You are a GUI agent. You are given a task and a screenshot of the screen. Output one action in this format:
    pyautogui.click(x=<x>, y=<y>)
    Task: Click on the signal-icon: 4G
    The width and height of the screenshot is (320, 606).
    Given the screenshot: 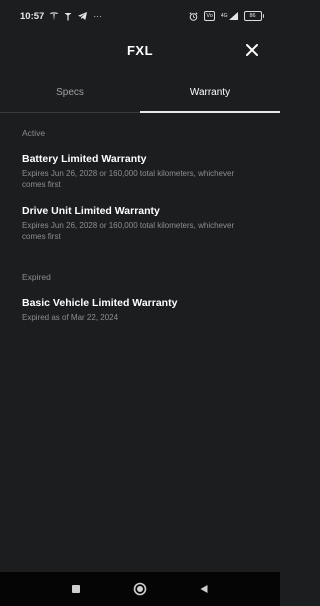 What is the action you would take?
    pyautogui.click(x=229, y=16)
    